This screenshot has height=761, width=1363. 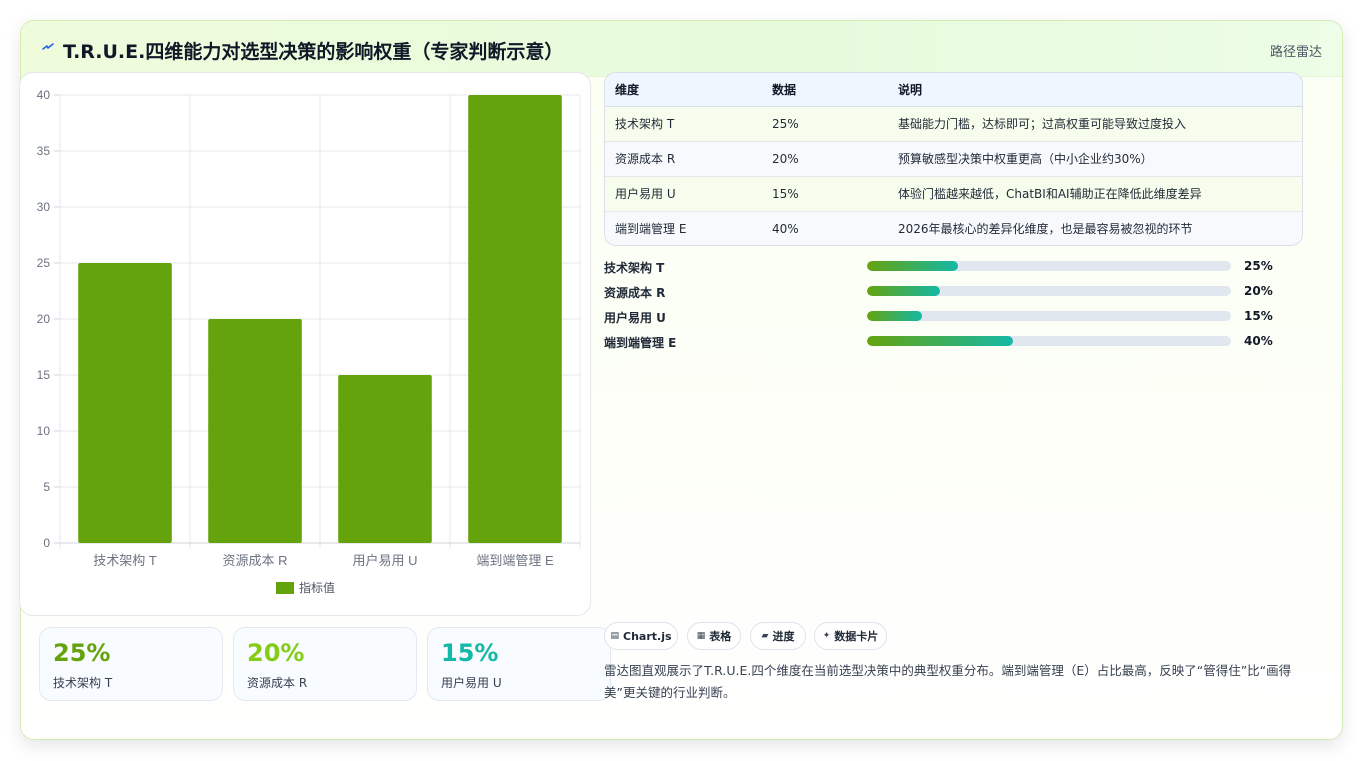 I want to click on y-tick-label: 25, so click(x=44, y=263).